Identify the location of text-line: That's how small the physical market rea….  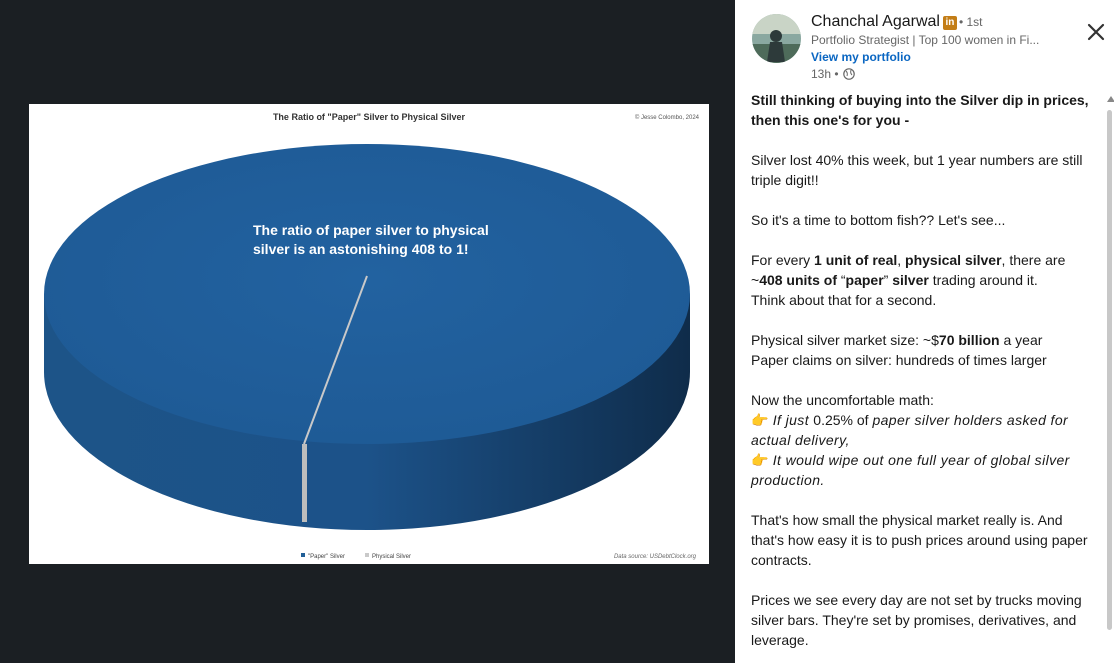
(907, 520).